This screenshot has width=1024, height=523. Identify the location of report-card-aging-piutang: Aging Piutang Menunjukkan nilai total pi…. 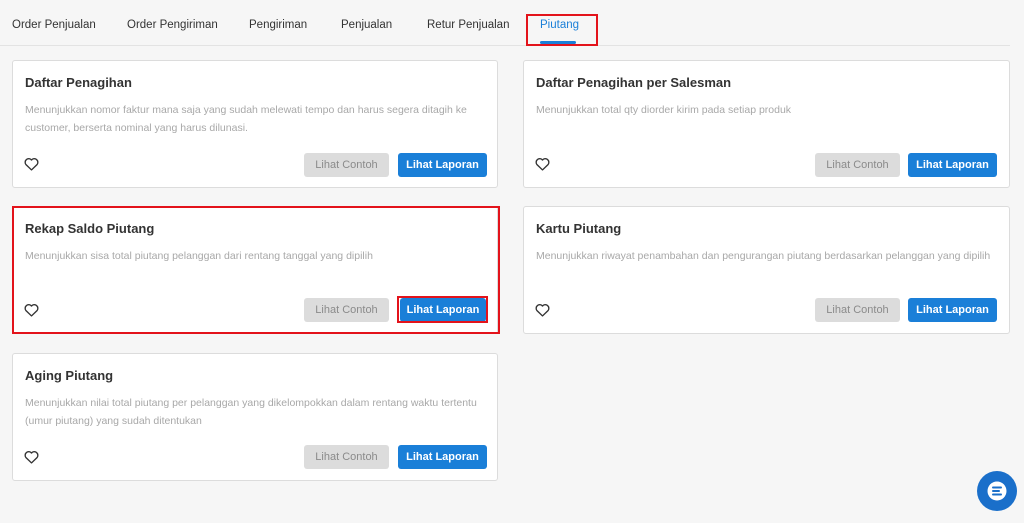
(255, 417).